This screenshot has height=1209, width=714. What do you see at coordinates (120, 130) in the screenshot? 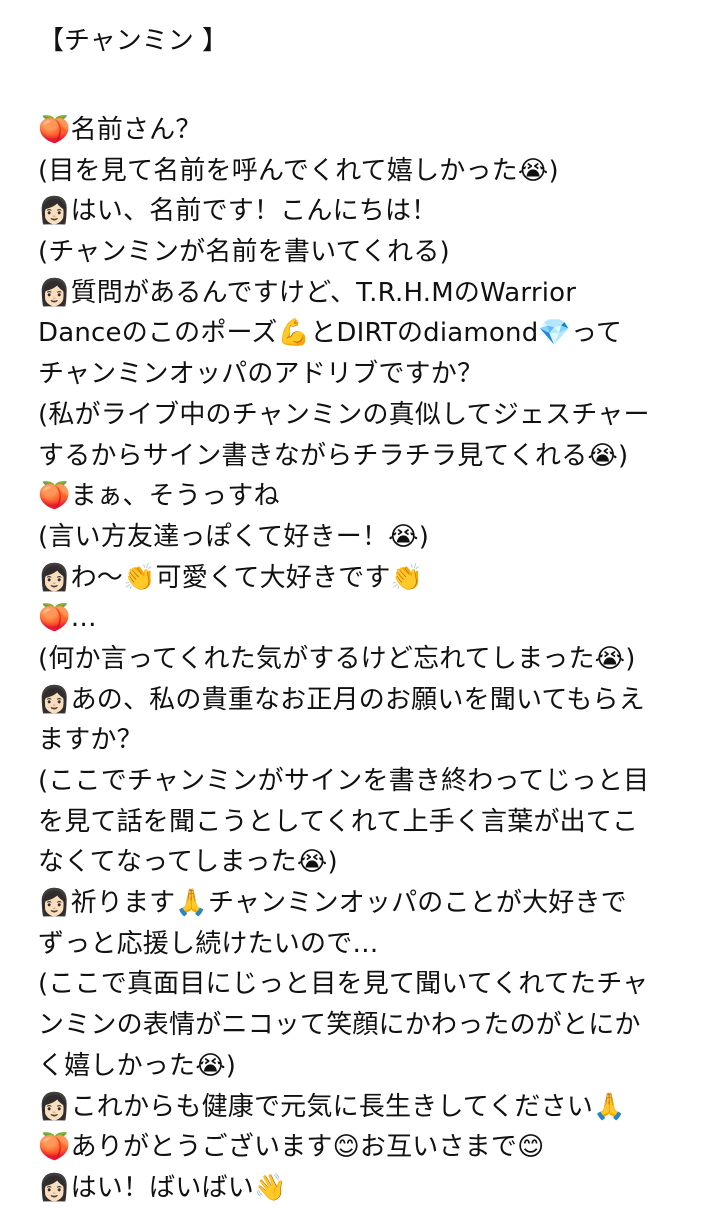
I see `dialogue-line-1: 🍑名前さん？` at bounding box center [120, 130].